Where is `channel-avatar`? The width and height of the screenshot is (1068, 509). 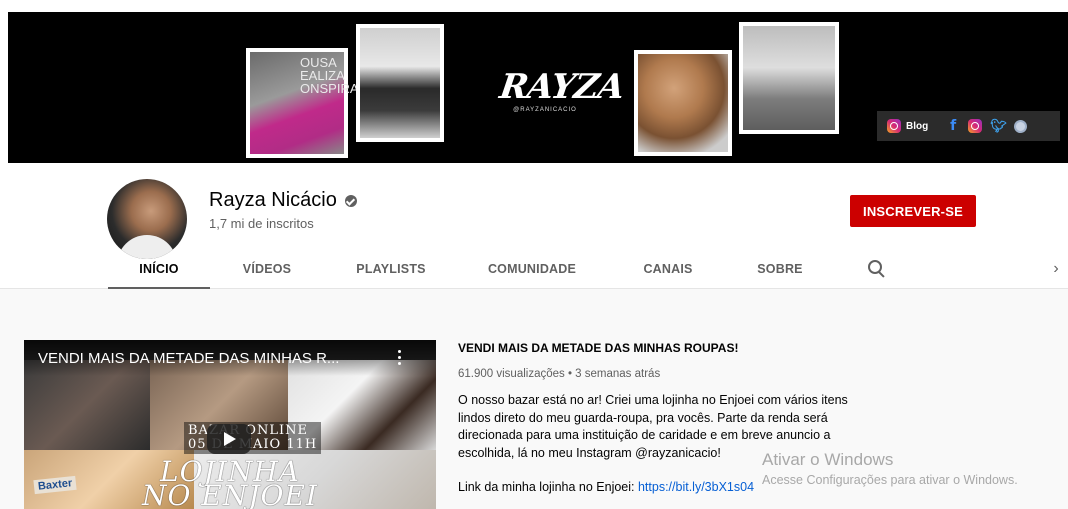
channel-avatar is located at coordinates (147, 219).